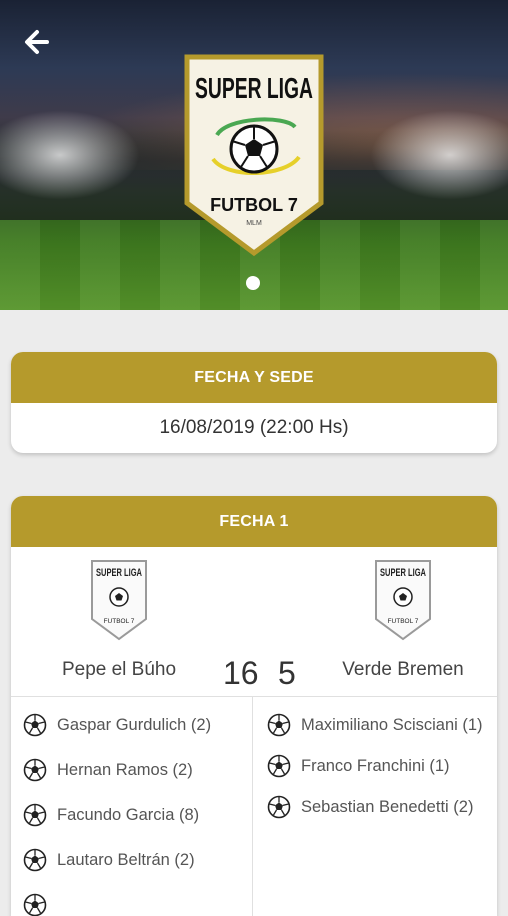 This screenshot has width=508, height=916. I want to click on list-item, so click(137, 904).